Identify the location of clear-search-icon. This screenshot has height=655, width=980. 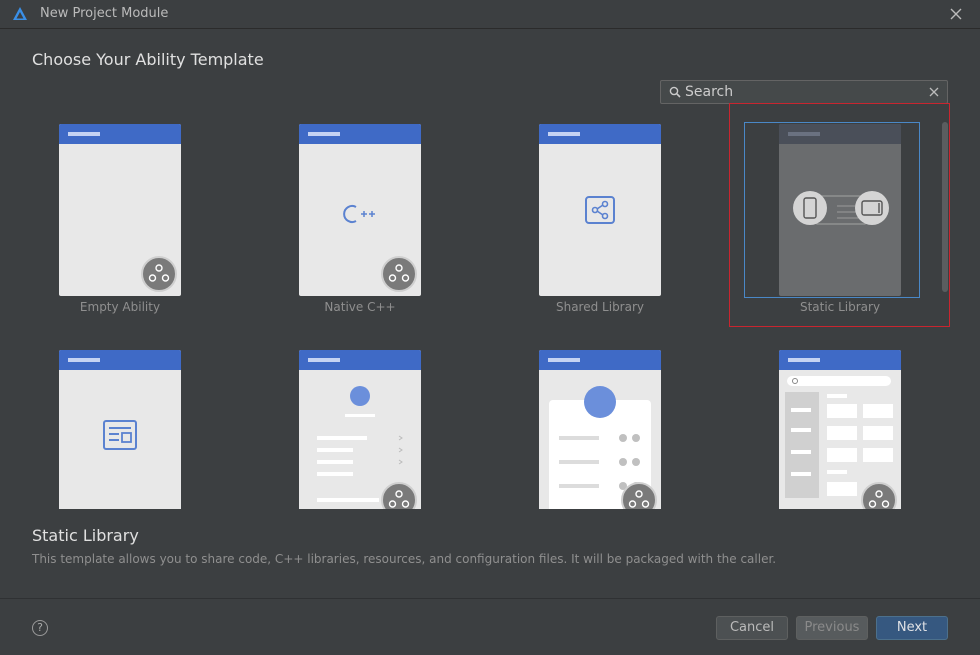
(934, 92).